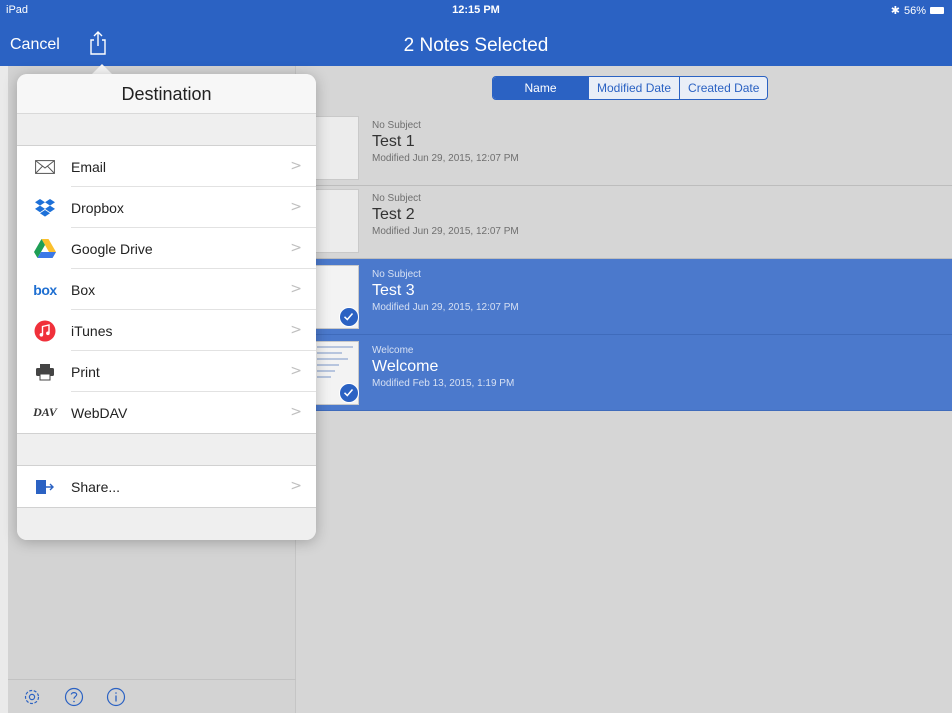  I want to click on destination-dropbox: Dropbox >, so click(166, 207).